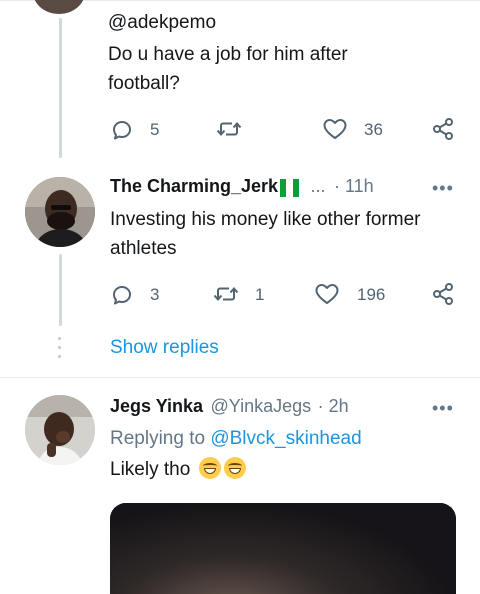 The width and height of the screenshot is (480, 594). What do you see at coordinates (194, 186) in the screenshot?
I see `tweet-2-name: The Charming_Jerk` at bounding box center [194, 186].